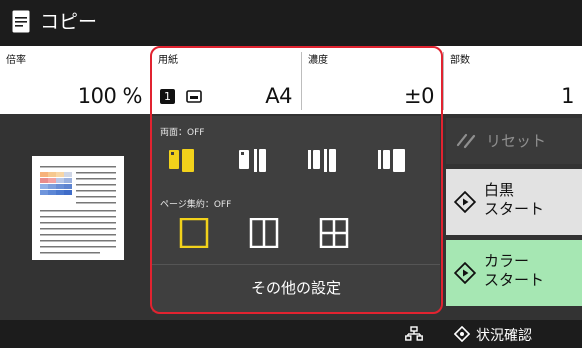 This screenshot has width=582, height=348. I want to click on reset-label: リセット, so click(516, 141).